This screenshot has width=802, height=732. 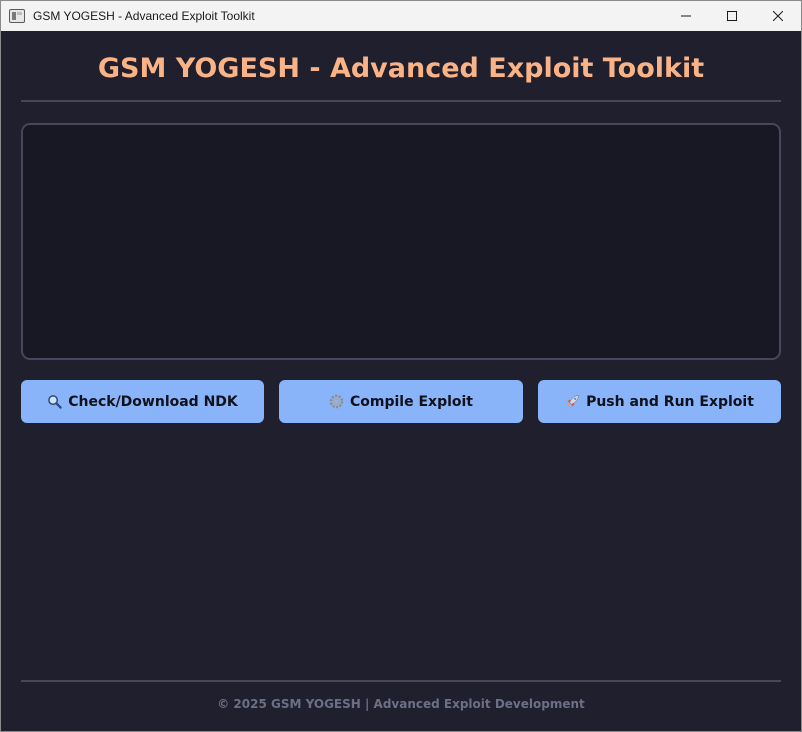 I want to click on check-download-ndk-button: Check/Download NDK, so click(x=142, y=401).